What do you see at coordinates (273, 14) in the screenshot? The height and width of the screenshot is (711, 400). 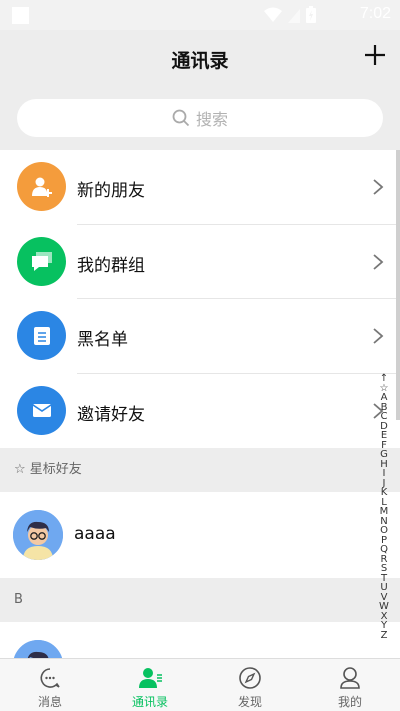 I see `wifi-icon` at bounding box center [273, 14].